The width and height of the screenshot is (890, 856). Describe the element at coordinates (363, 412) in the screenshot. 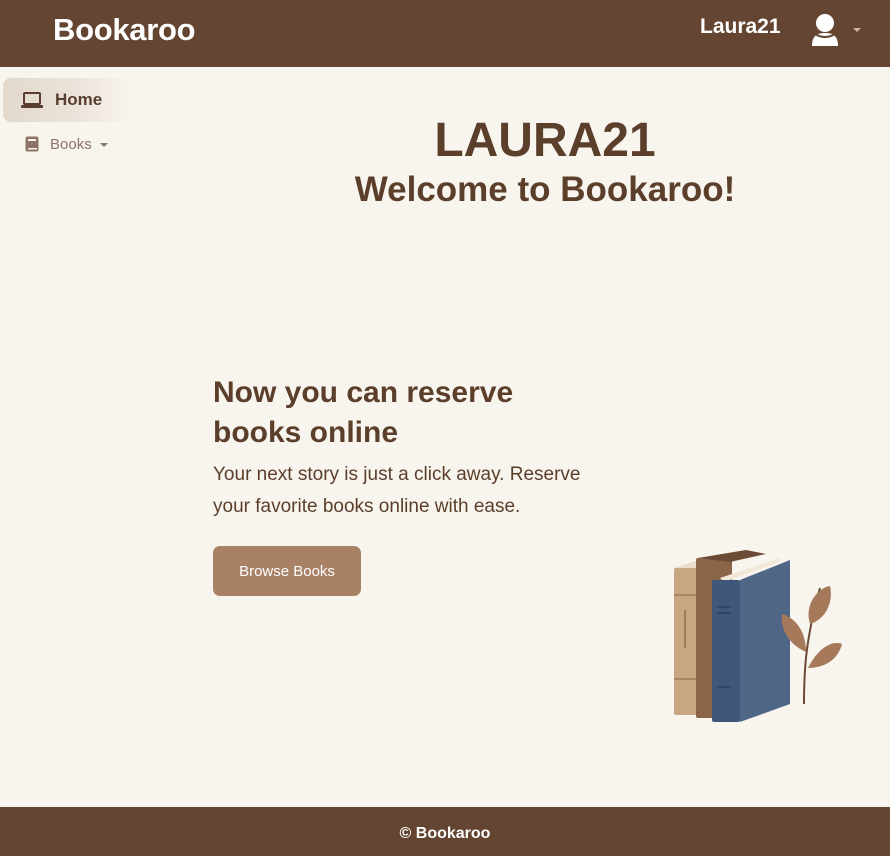

I see `promo-heading: Now you can reserve books online` at that location.